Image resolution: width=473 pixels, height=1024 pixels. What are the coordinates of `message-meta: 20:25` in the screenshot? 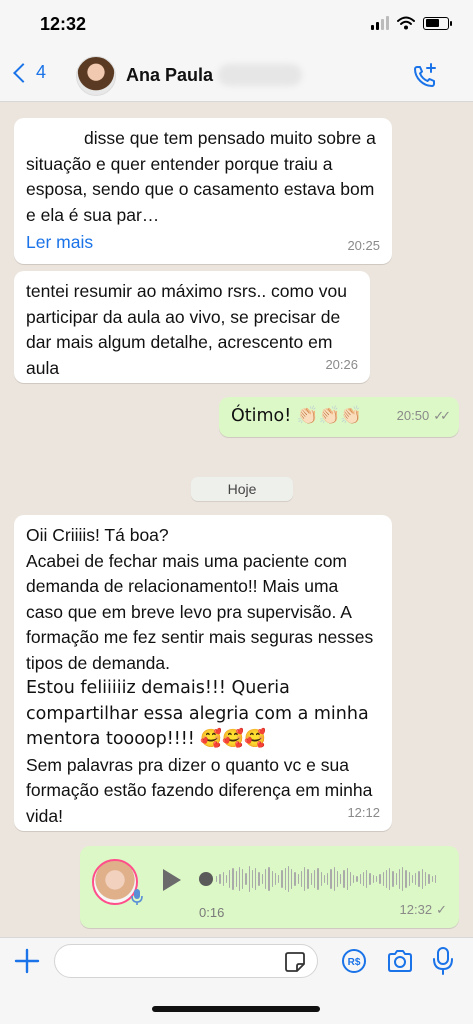 It's located at (363, 246).